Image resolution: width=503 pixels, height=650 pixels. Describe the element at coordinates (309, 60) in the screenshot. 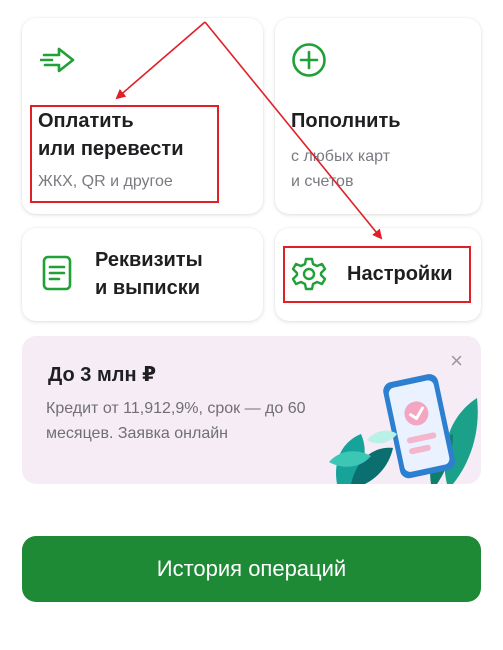

I see `plus-circle-icon` at that location.